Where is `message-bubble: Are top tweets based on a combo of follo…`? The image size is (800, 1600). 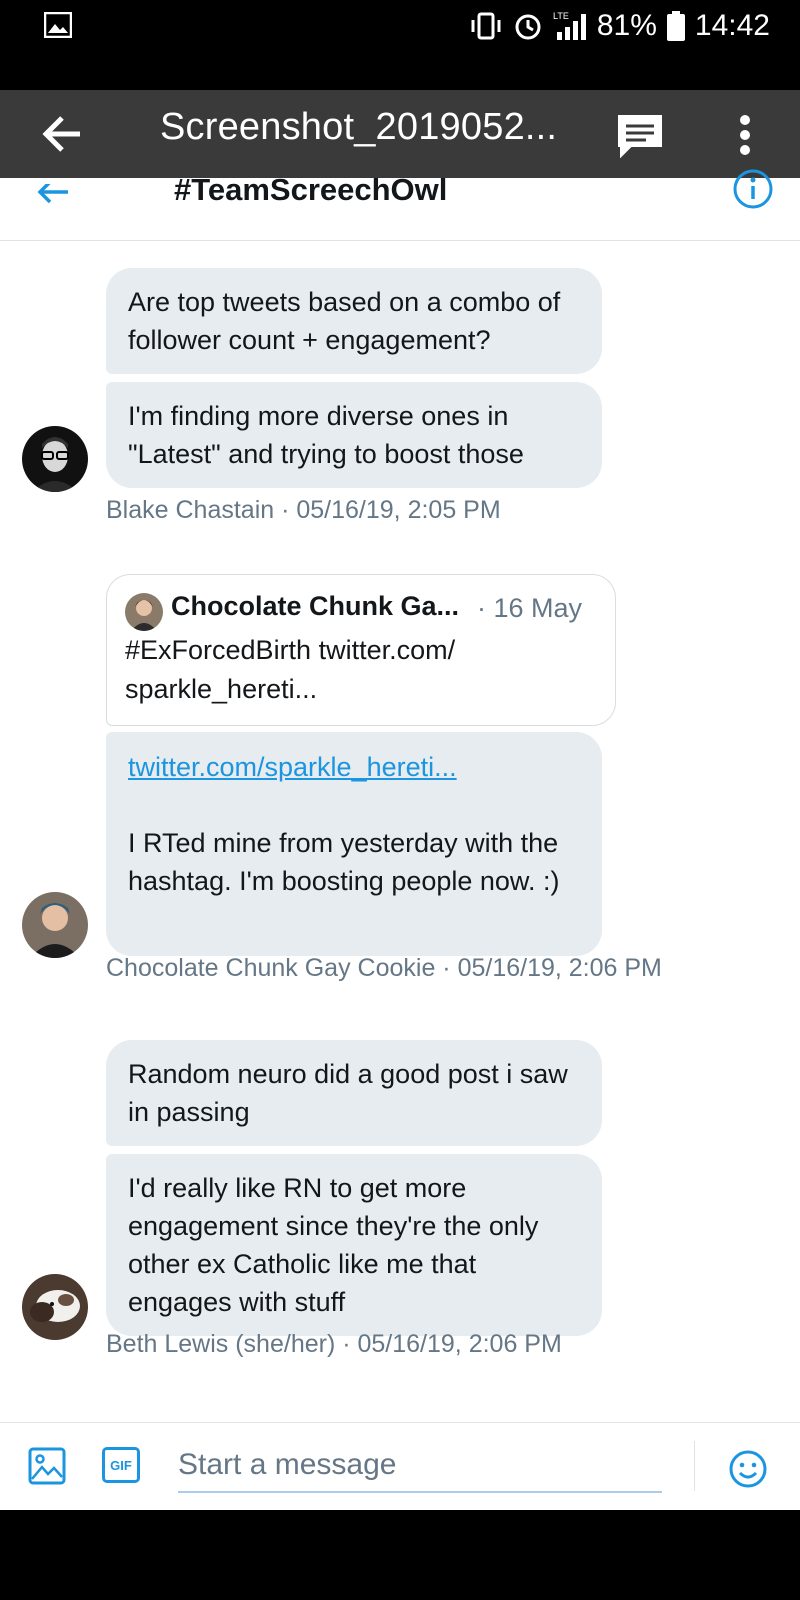 message-bubble: Are top tweets based on a combo of follo… is located at coordinates (354, 321).